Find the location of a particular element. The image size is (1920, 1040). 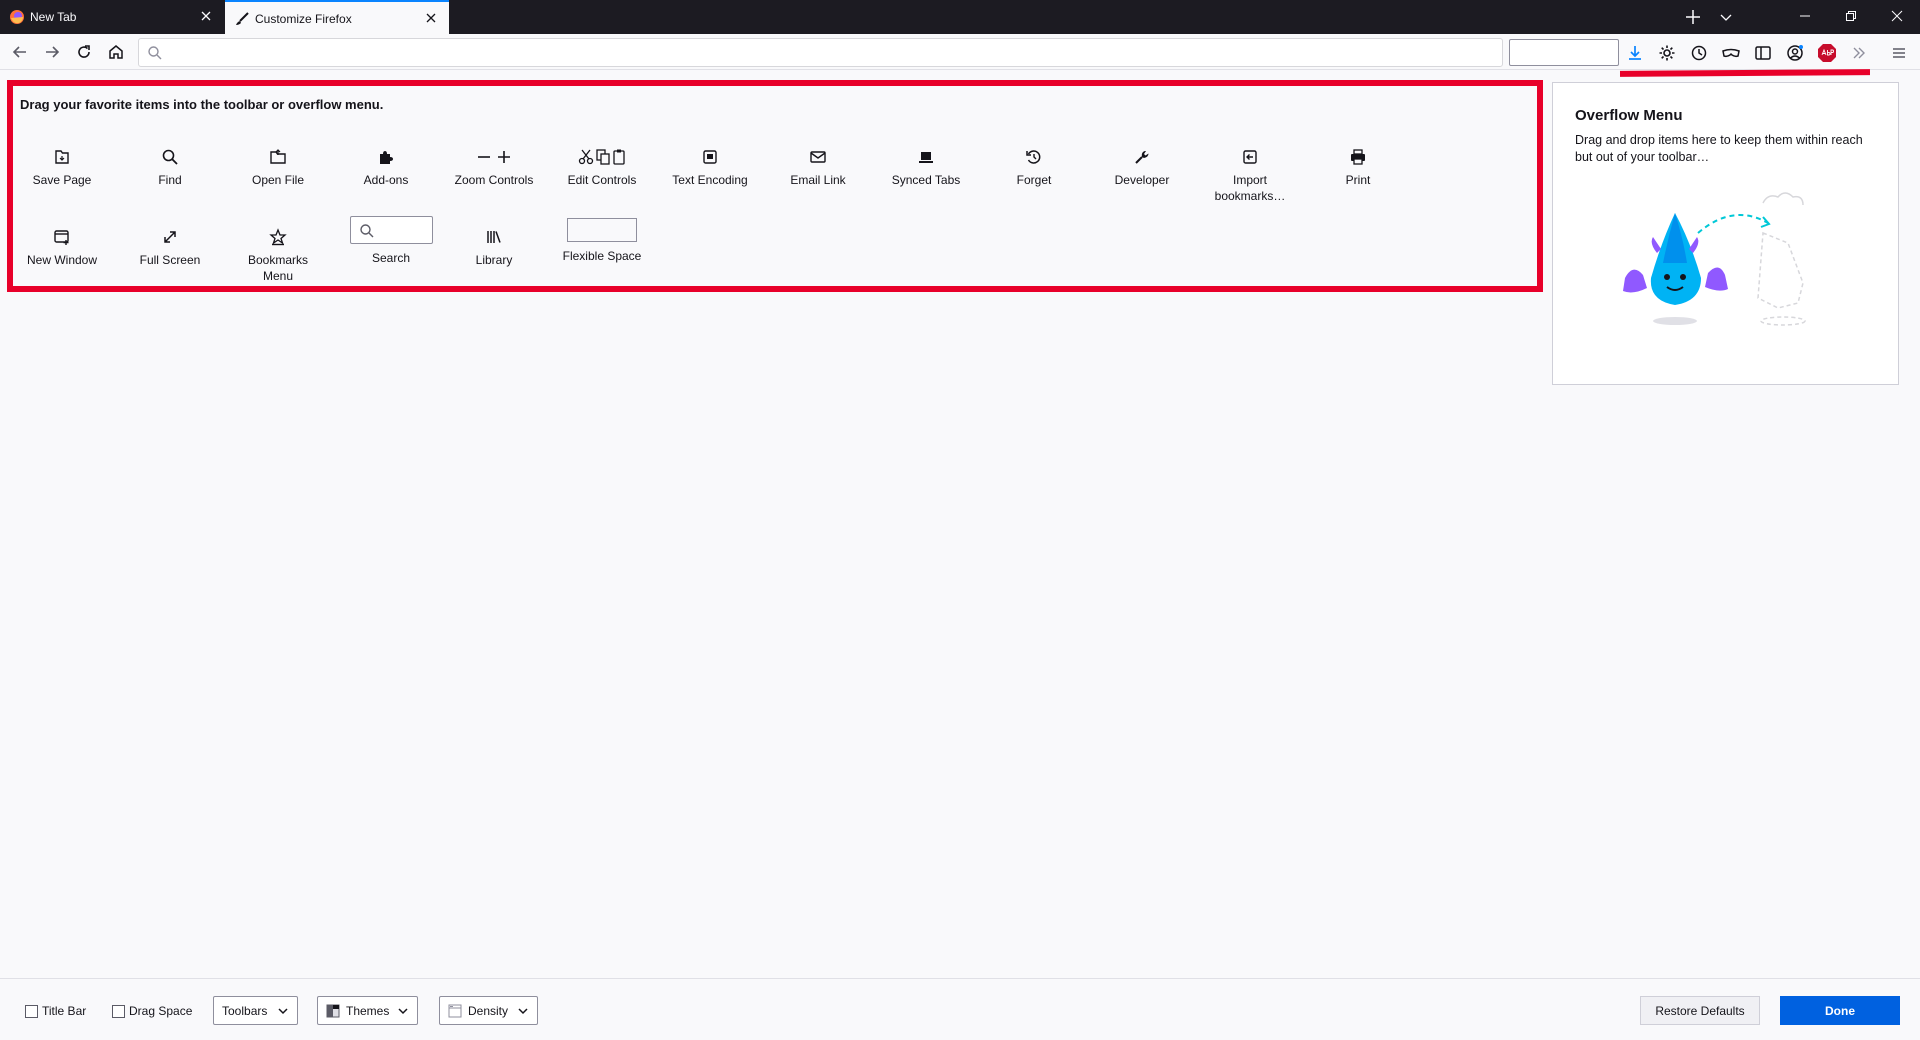

palette-item-label: Save Page is located at coordinates (62, 180).